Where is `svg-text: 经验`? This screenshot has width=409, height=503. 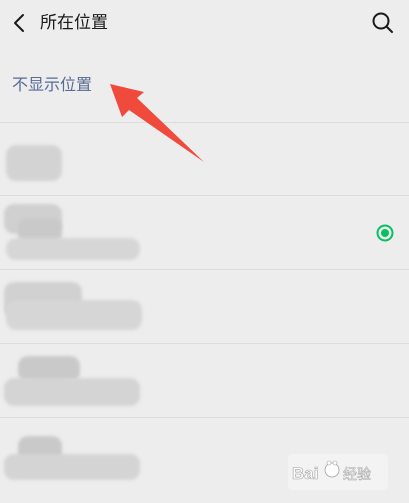 svg-text: 经验 is located at coordinates (357, 475).